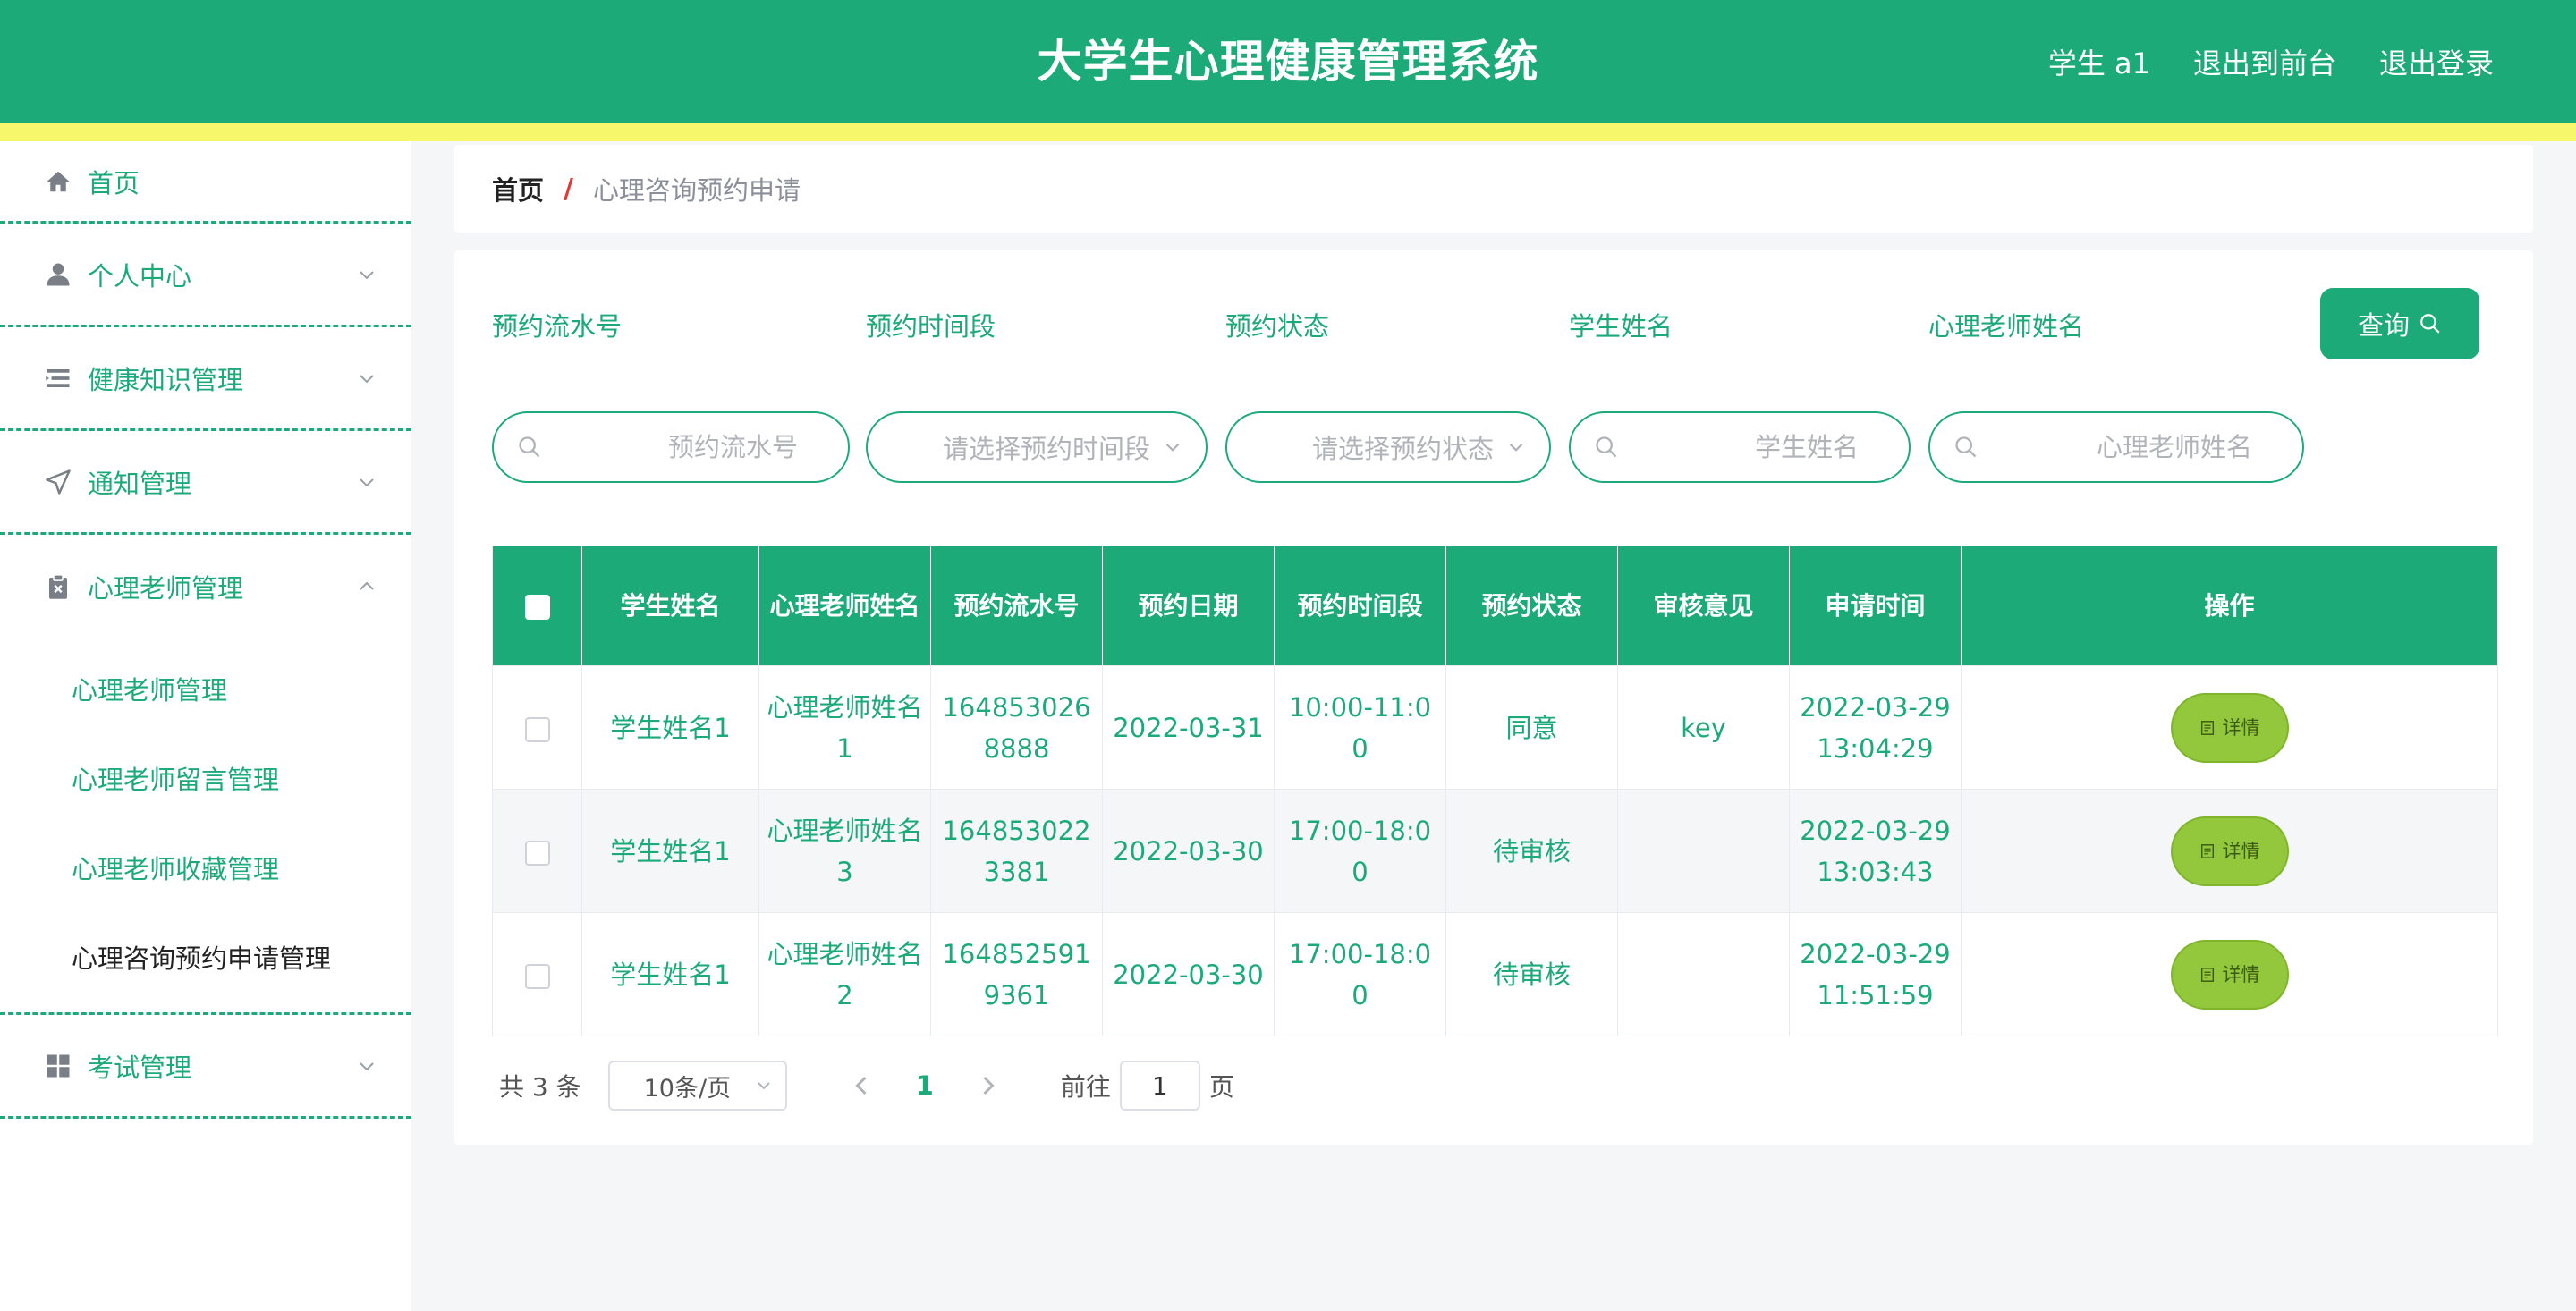  Describe the element at coordinates (205, 688) in the screenshot. I see `submenu-item-teacher: 心理老师管理` at that location.